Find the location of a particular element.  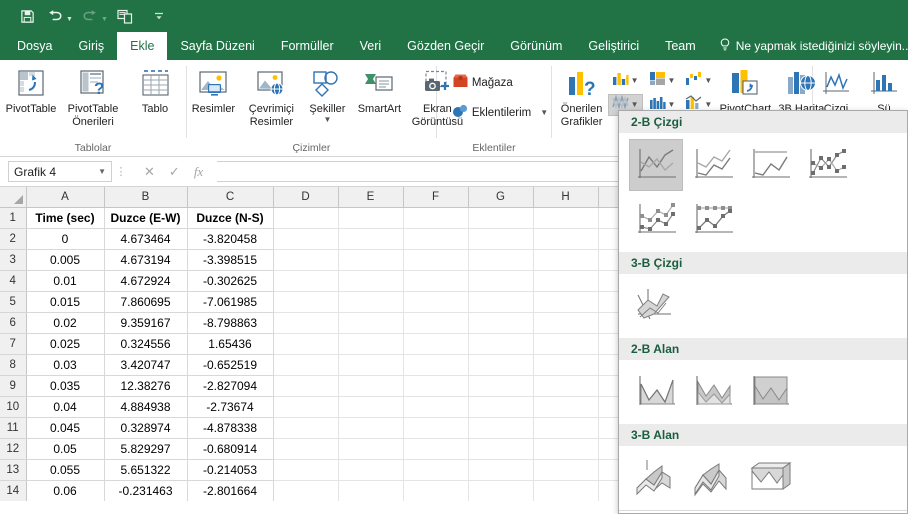

cell-a11: 0.045 is located at coordinates (65, 428).